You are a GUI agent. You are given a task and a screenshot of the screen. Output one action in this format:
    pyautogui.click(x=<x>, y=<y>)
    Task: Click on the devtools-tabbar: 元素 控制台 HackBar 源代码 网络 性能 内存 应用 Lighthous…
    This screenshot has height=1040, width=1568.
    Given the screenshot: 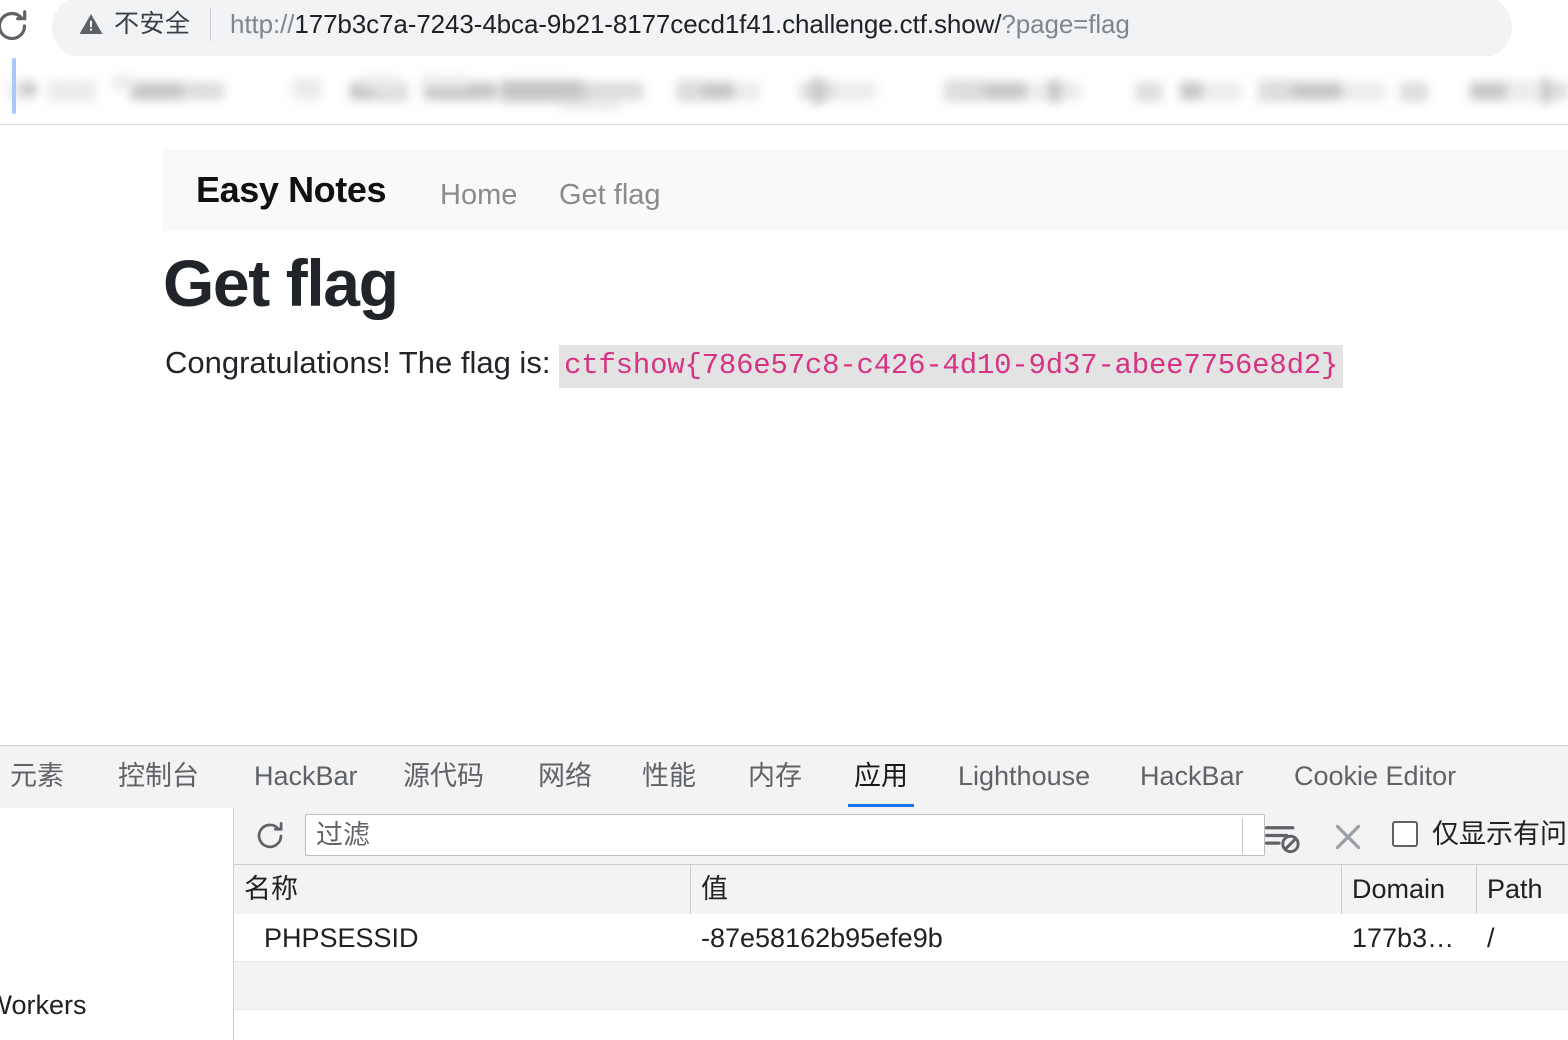 What is the action you would take?
    pyautogui.click(x=784, y=777)
    